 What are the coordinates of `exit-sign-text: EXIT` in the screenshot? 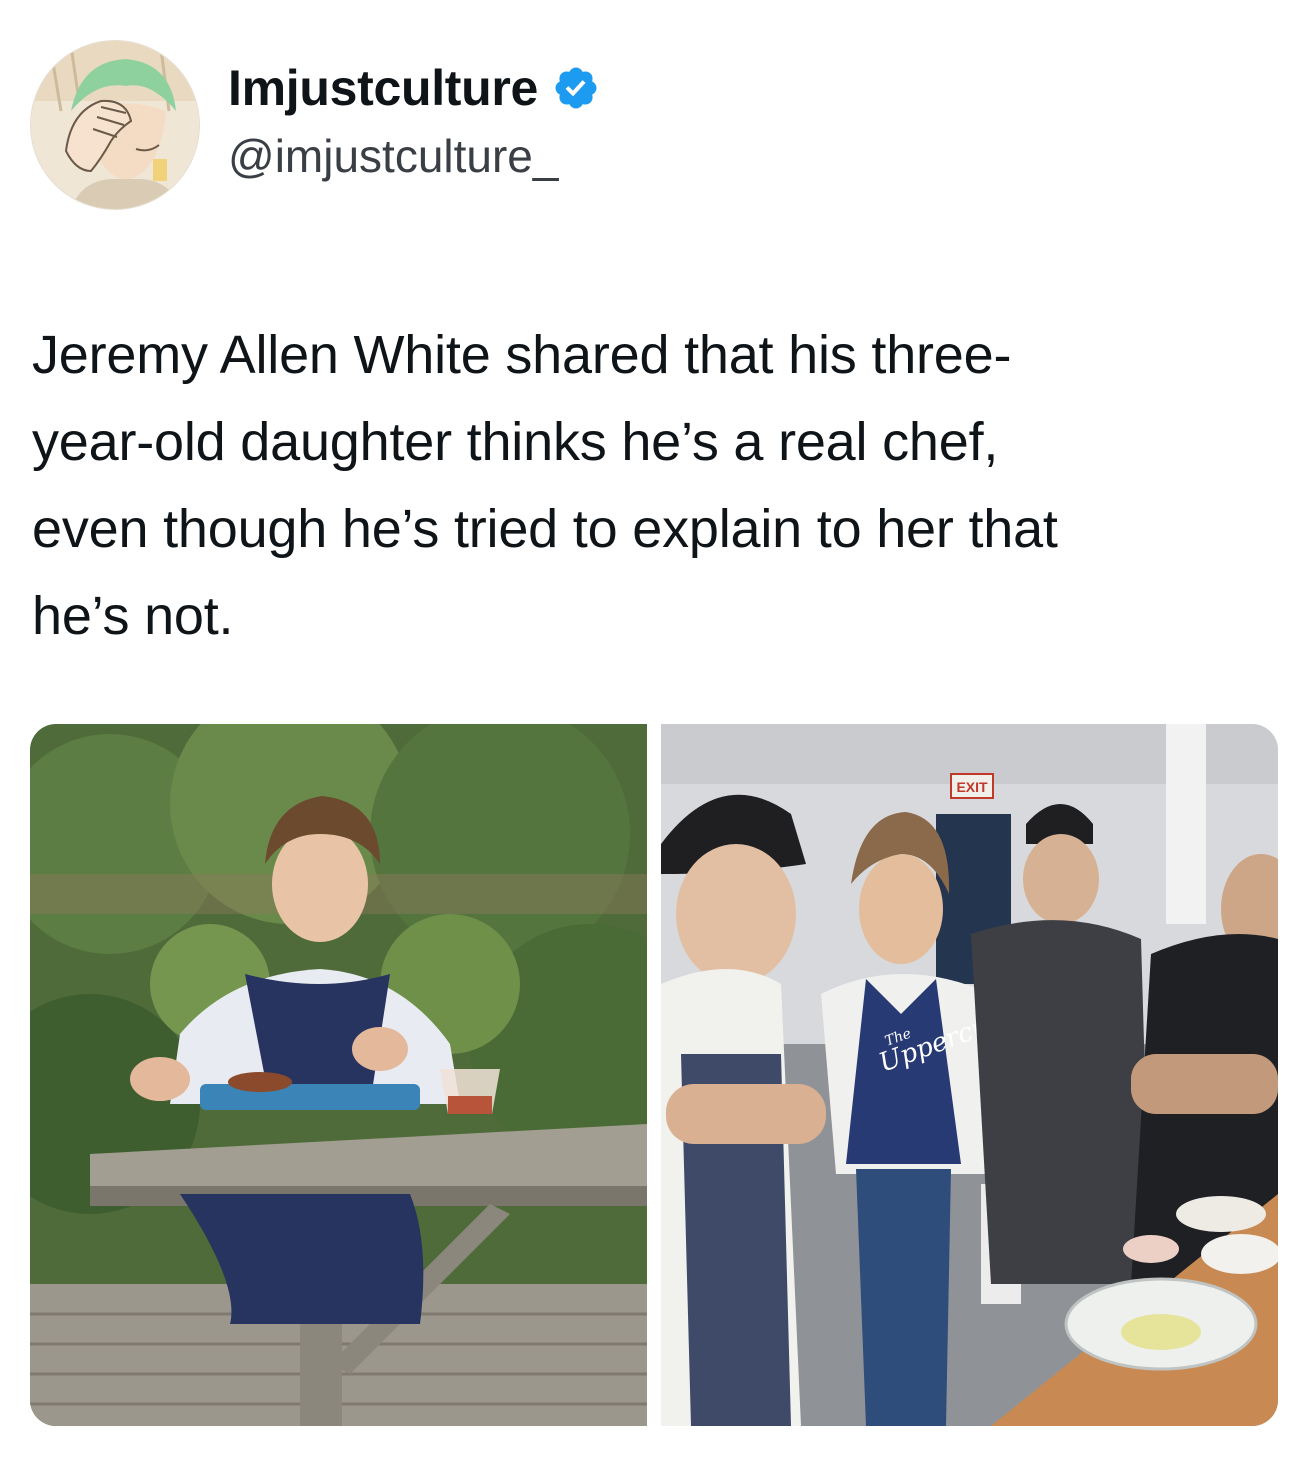 It's located at (972, 787).